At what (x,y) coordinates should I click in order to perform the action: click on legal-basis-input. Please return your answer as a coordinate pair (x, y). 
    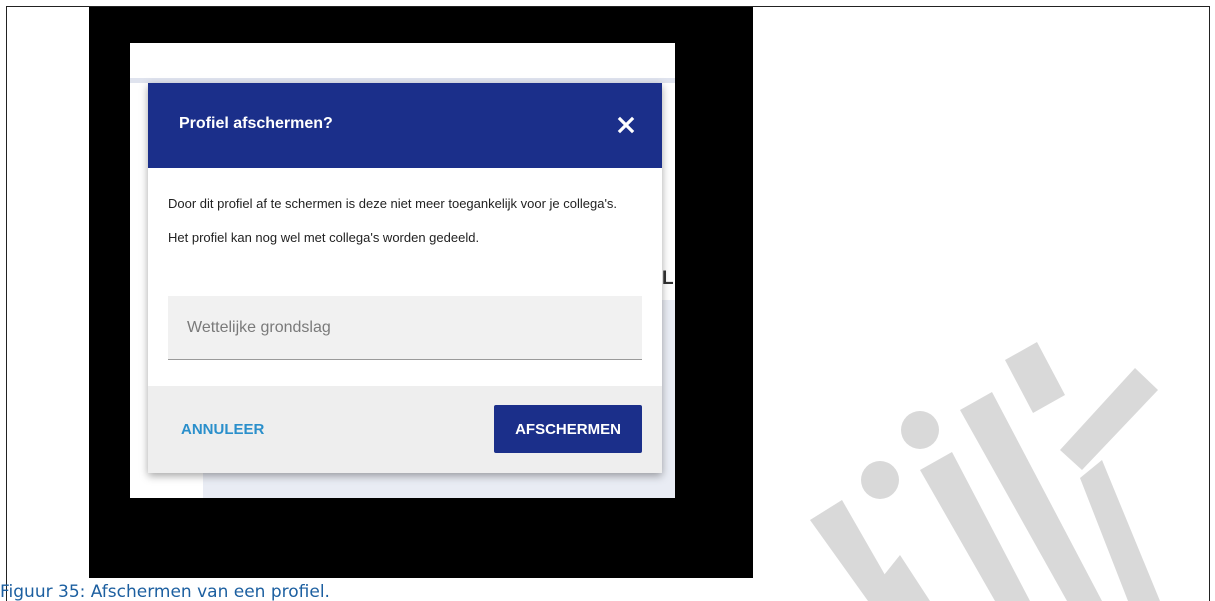
    Looking at the image, I should click on (405, 327).